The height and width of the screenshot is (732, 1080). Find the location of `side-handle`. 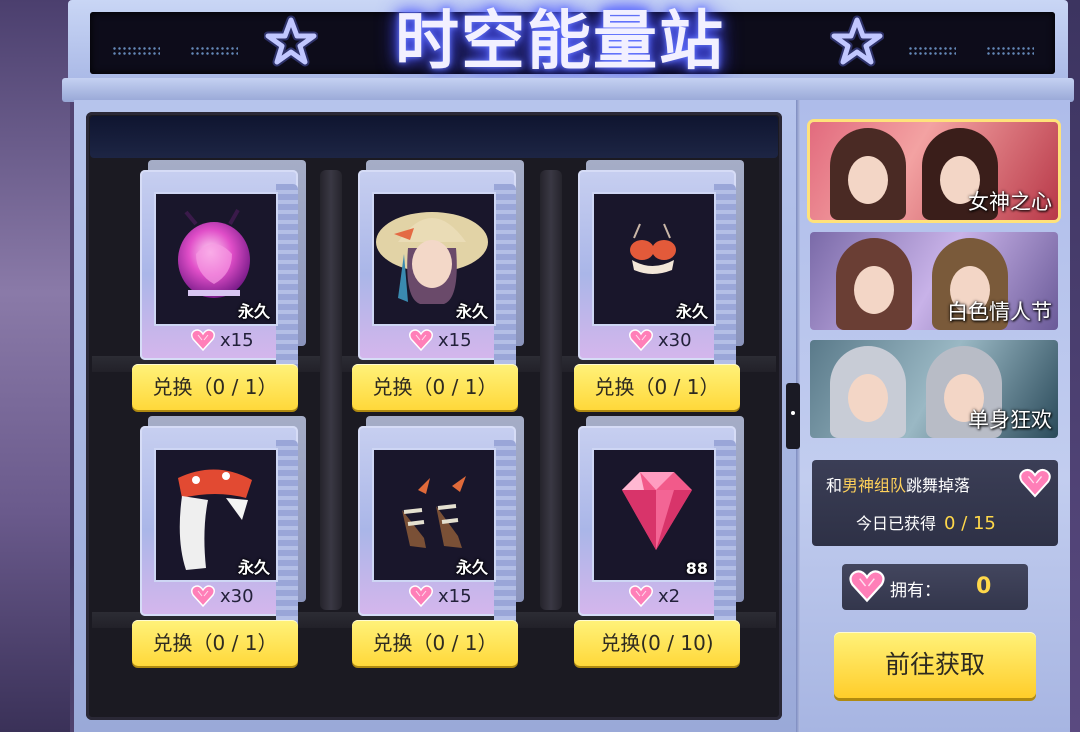

side-handle is located at coordinates (793, 416).